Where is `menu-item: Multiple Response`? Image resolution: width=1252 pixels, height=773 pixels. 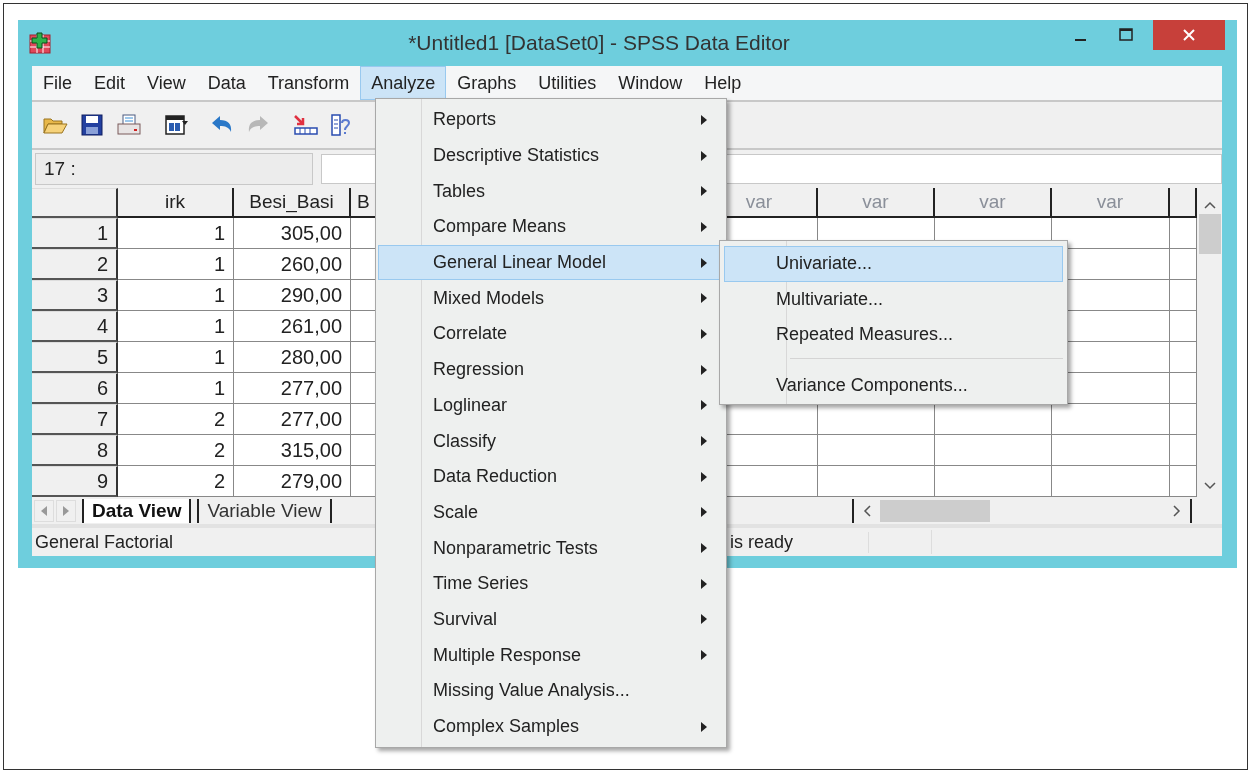
menu-item: Multiple Response is located at coordinates (551, 655).